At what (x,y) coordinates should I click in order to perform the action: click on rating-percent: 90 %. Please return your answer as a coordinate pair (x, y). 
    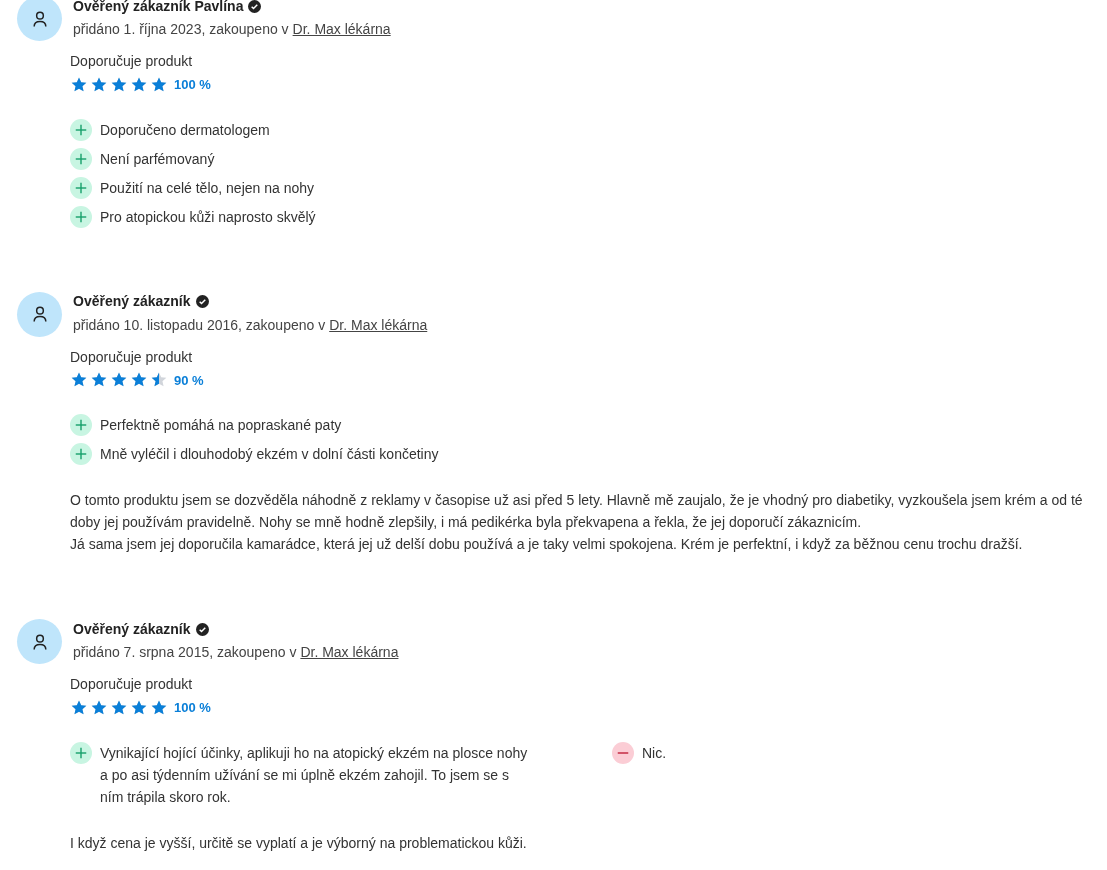
    Looking at the image, I should click on (189, 380).